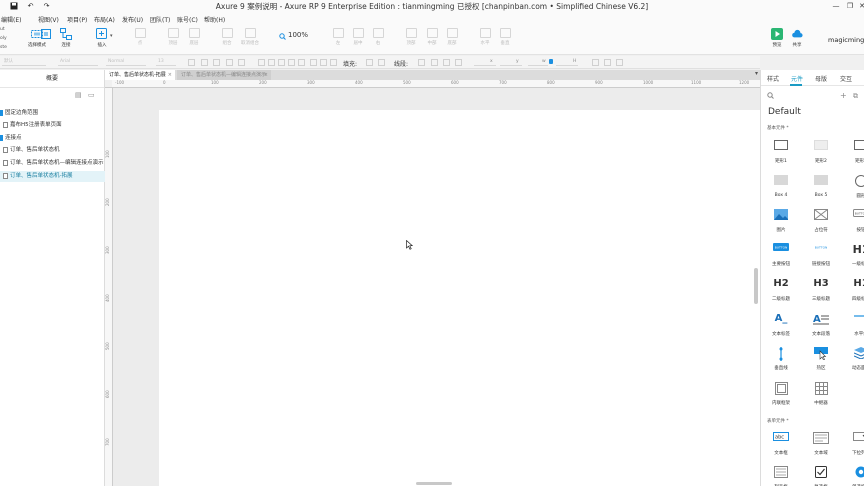 Image resolution: width=864 pixels, height=486 pixels. What do you see at coordinates (301, 62) in the screenshot?
I see `align-text-justify-icon` at bounding box center [301, 62].